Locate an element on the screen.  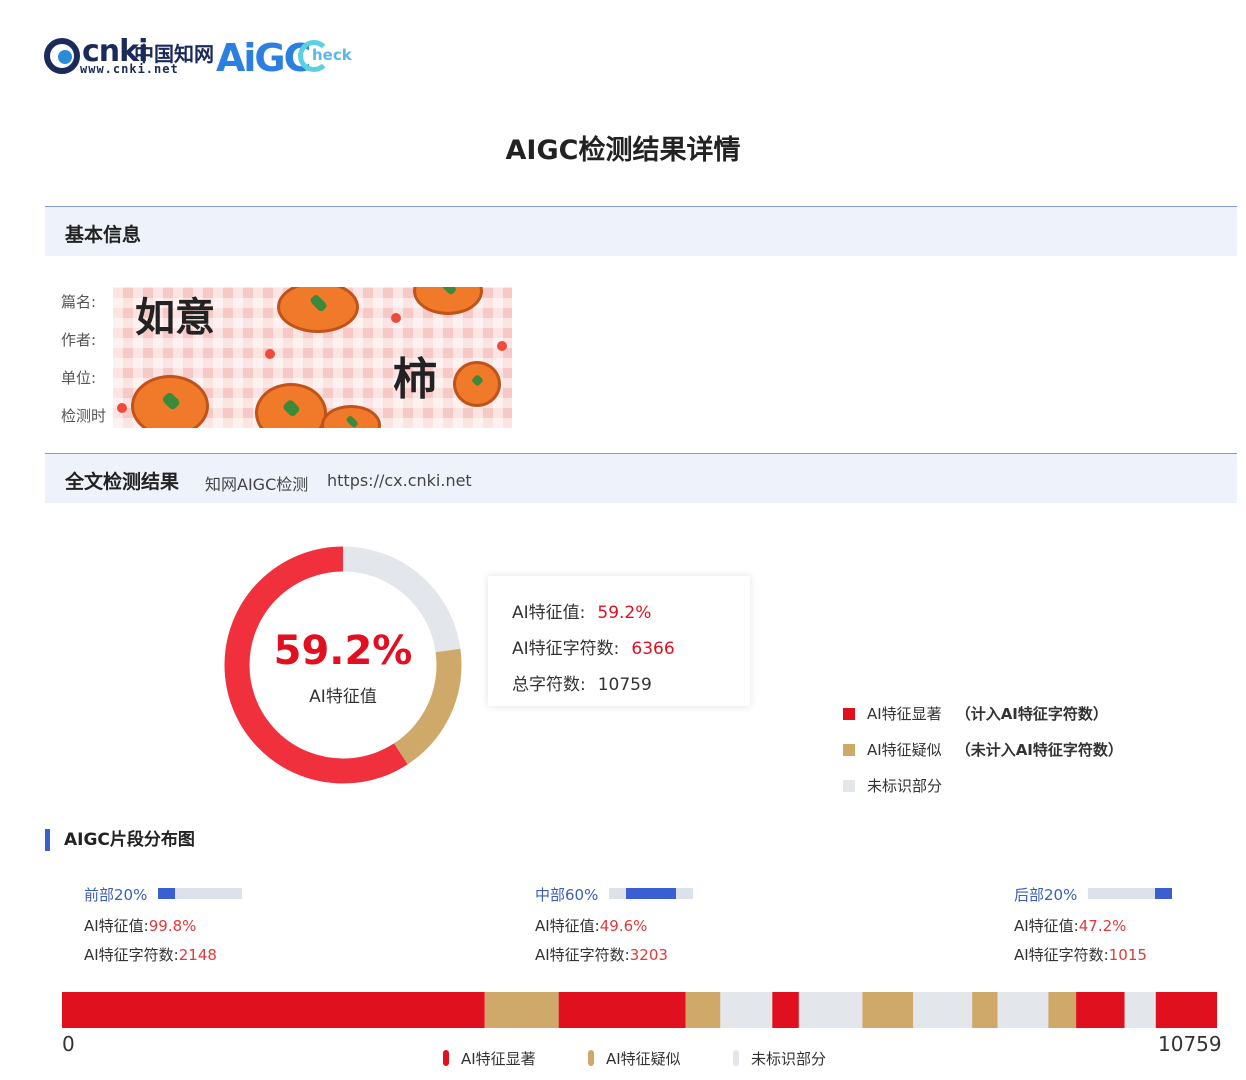
strip-end-label: 10759 is located at coordinates (1190, 1044).